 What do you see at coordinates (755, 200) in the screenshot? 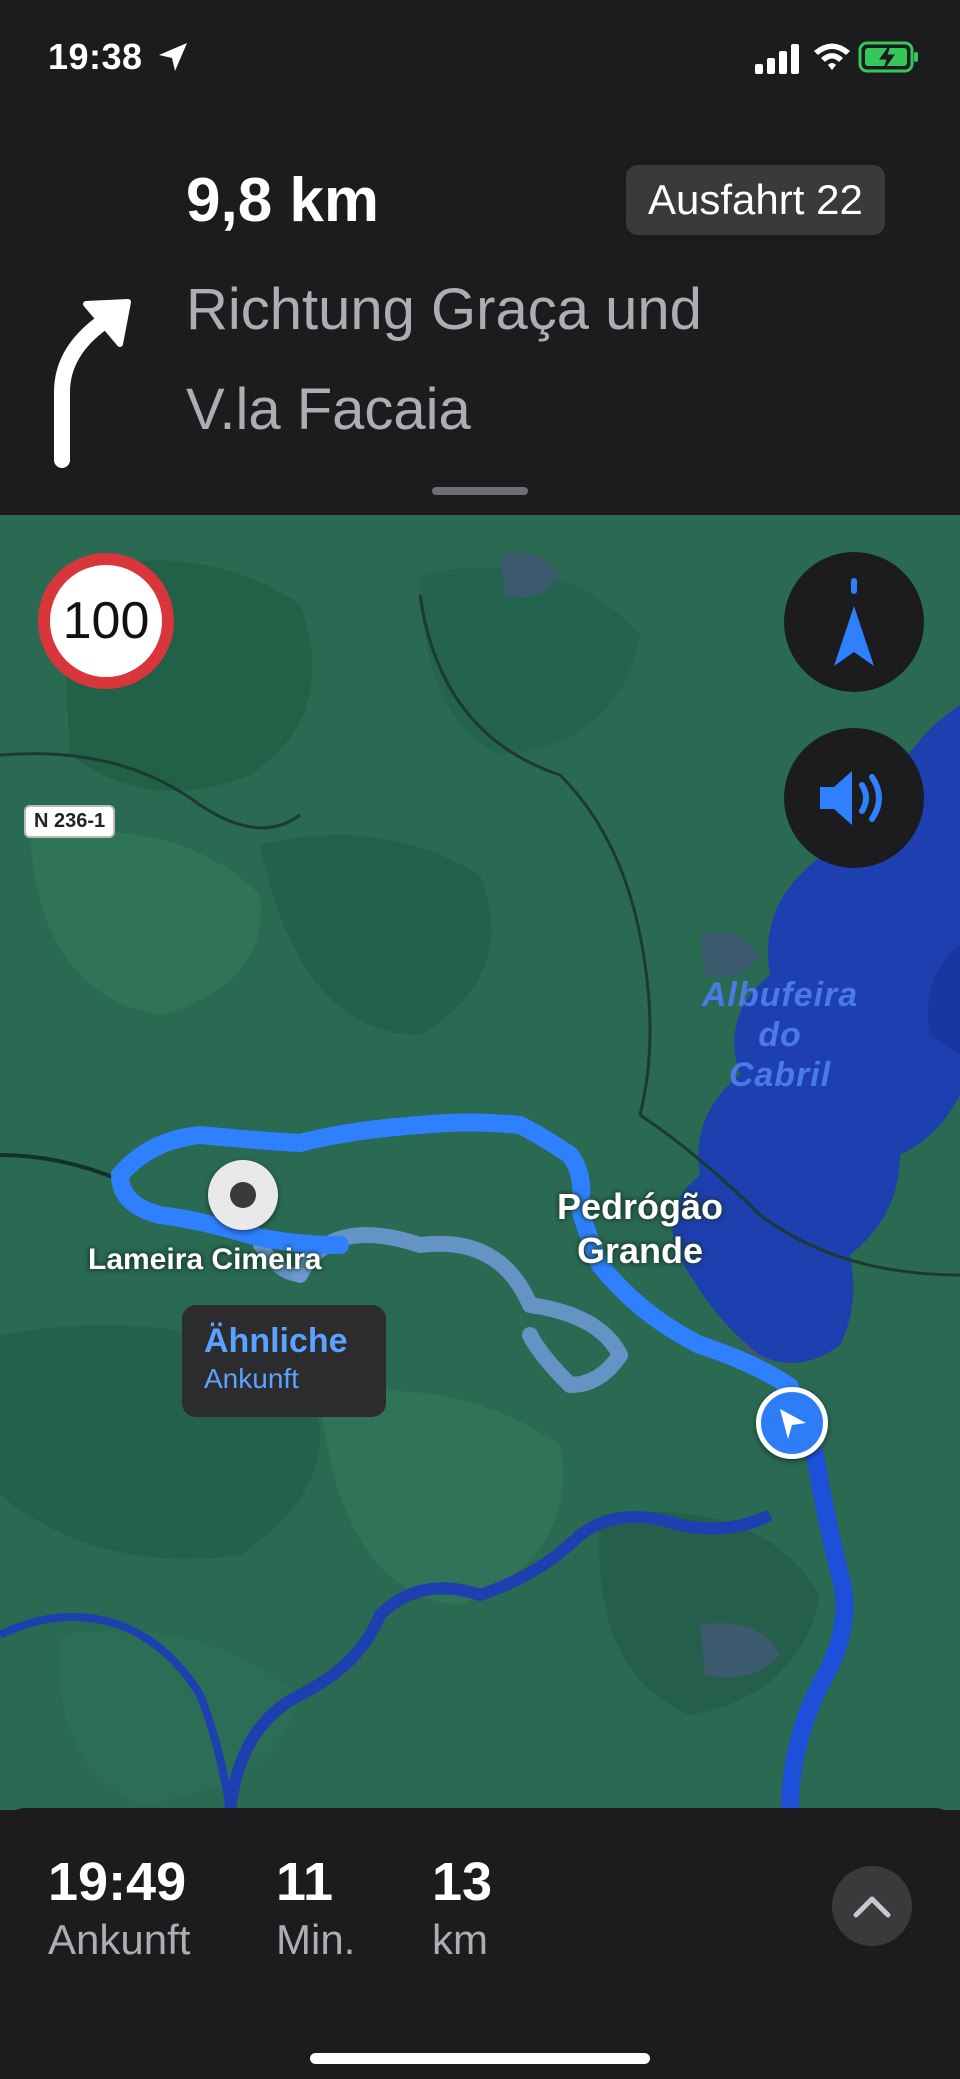
I see `exit-badge: Ausfahrt 22` at bounding box center [755, 200].